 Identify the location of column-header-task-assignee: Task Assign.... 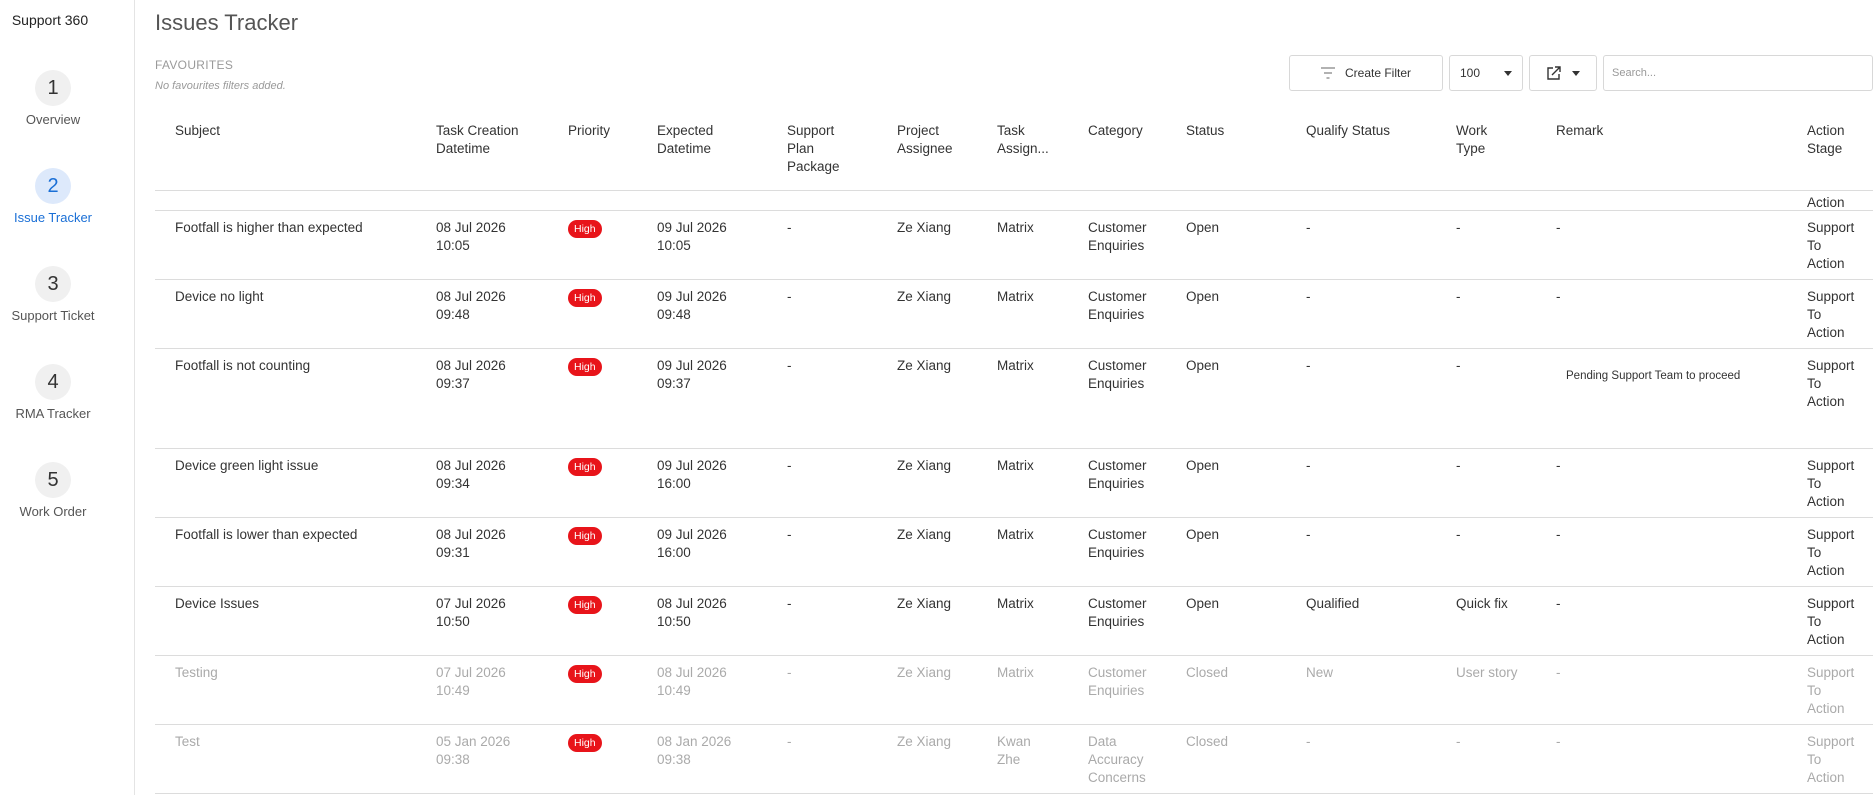
(1023, 140).